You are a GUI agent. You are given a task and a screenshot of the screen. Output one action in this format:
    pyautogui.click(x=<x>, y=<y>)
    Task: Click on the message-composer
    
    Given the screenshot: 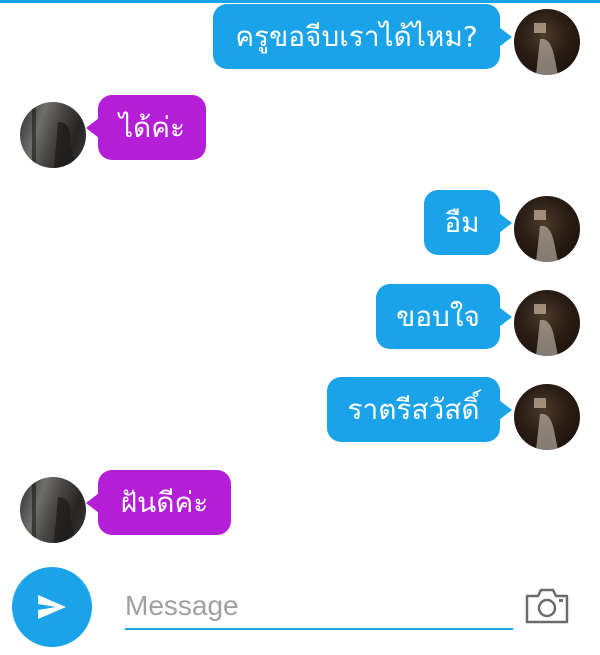 What is the action you would take?
    pyautogui.click(x=300, y=608)
    